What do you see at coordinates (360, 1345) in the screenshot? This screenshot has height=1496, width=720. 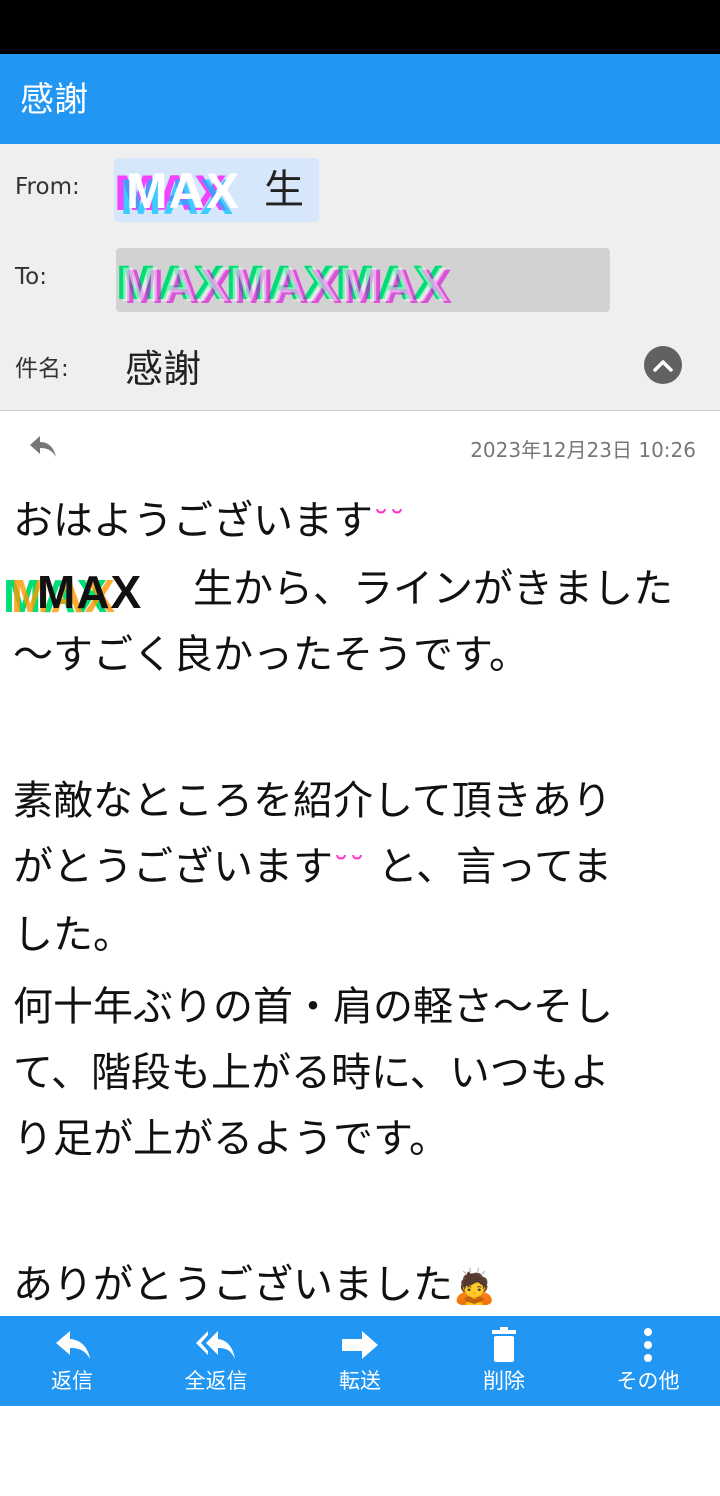 I see `forward-arrow-icon` at bounding box center [360, 1345].